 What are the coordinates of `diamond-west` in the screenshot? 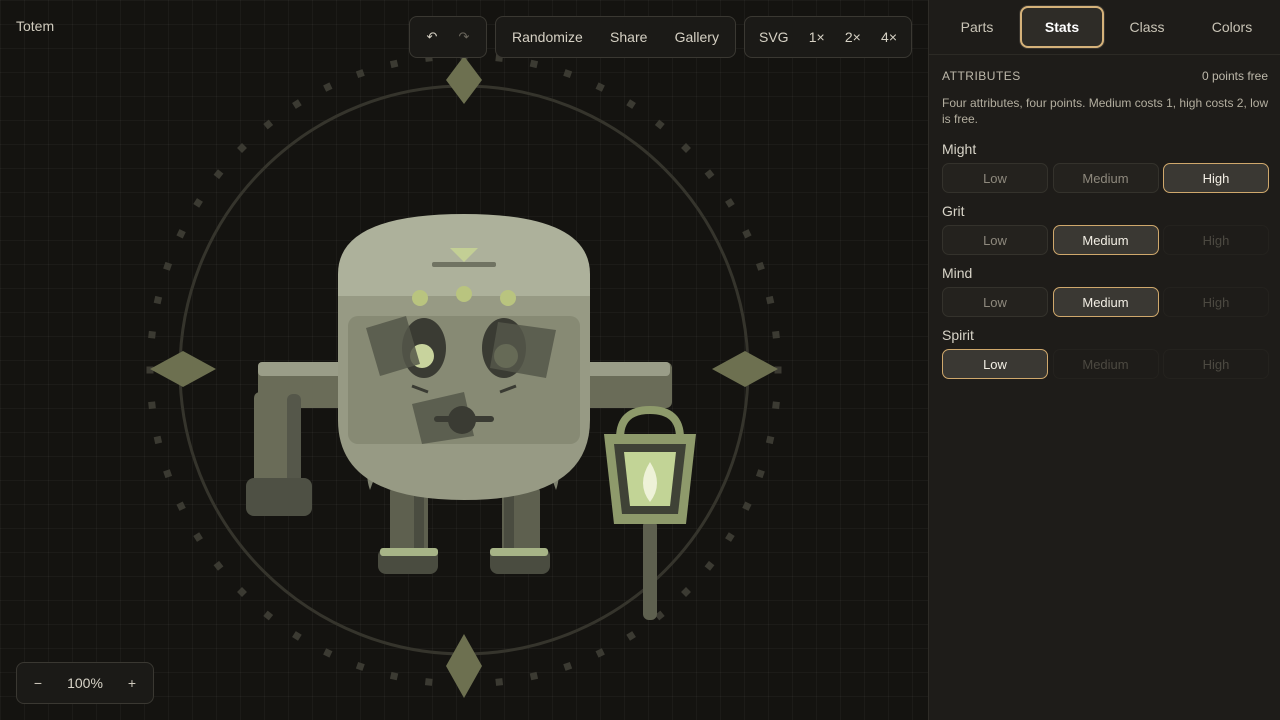 It's located at (183, 369).